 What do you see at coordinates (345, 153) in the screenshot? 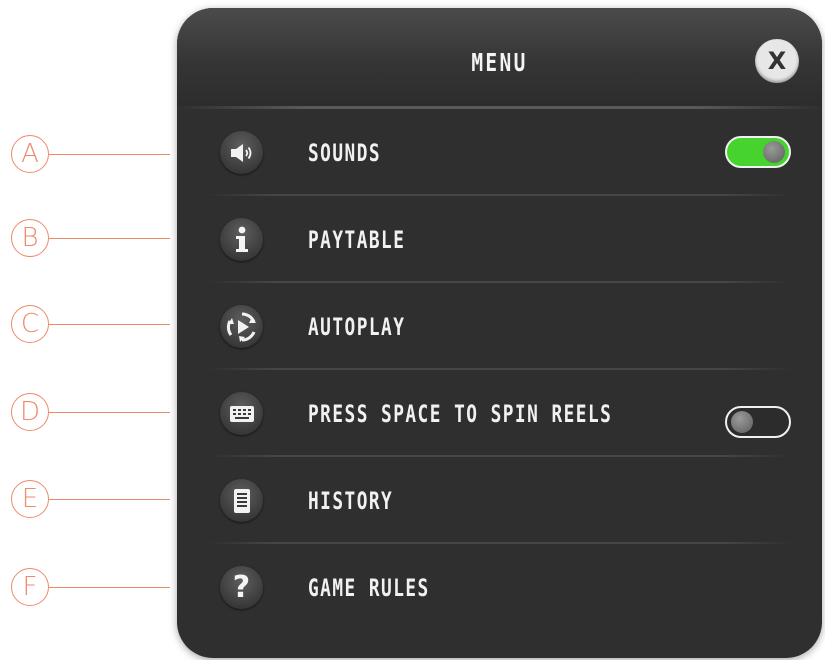
I see `menu-item-label: SOUNDS` at bounding box center [345, 153].